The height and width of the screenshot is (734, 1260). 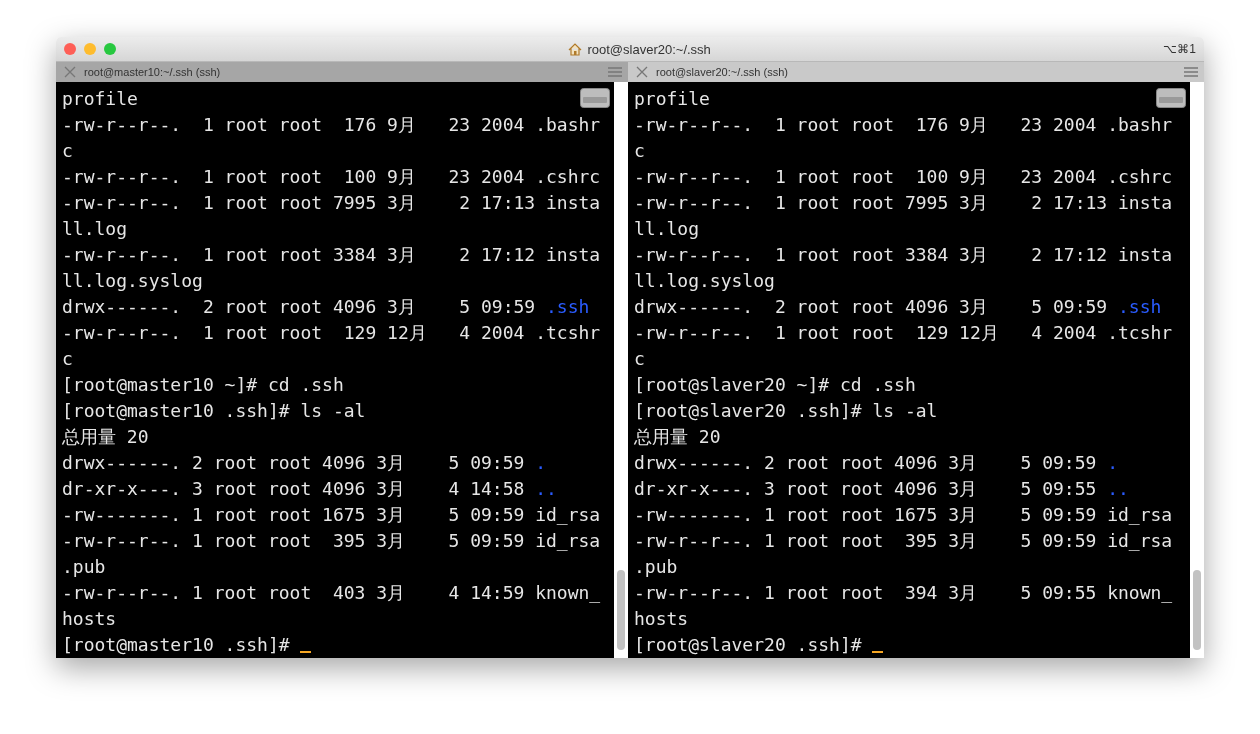 I want to click on shortcut-label: ⌥⌘1, so click(x=1179, y=49).